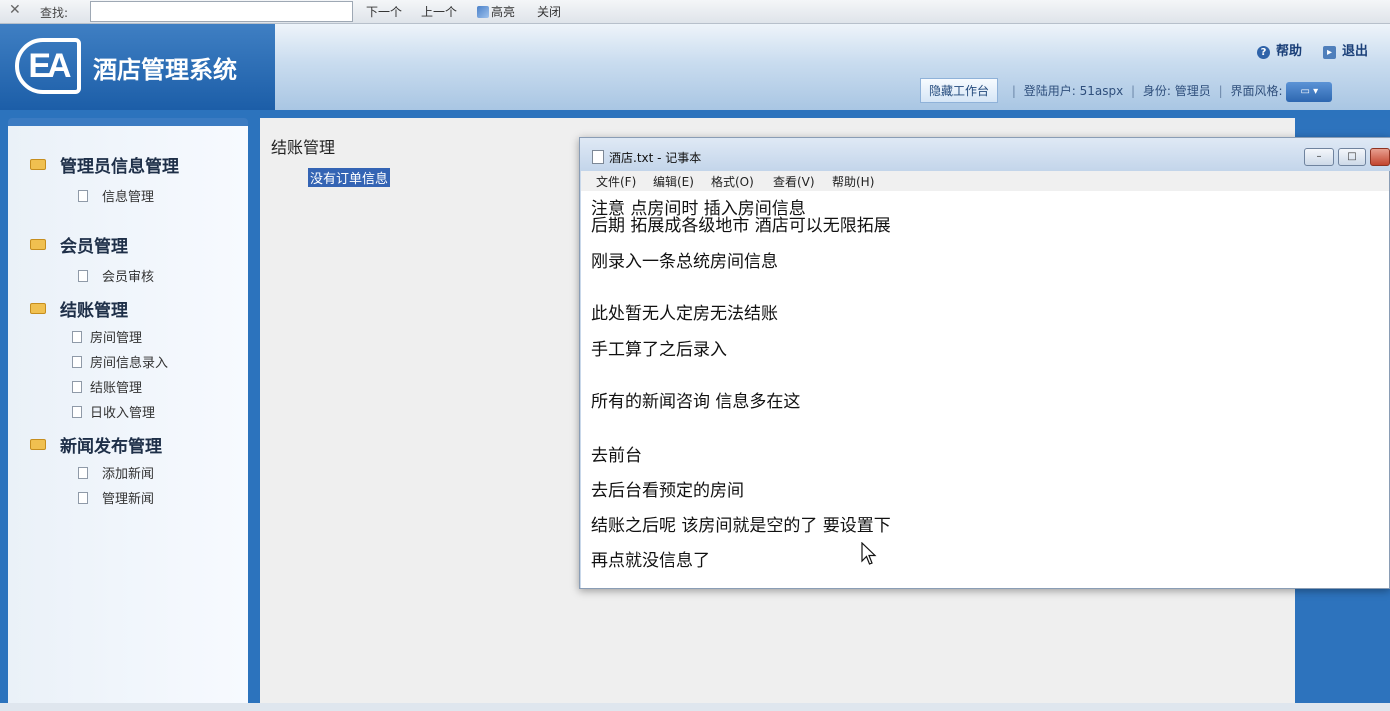 The width and height of the screenshot is (1390, 711). I want to click on sidebar-item-label: 房间信息录入, so click(129, 363).